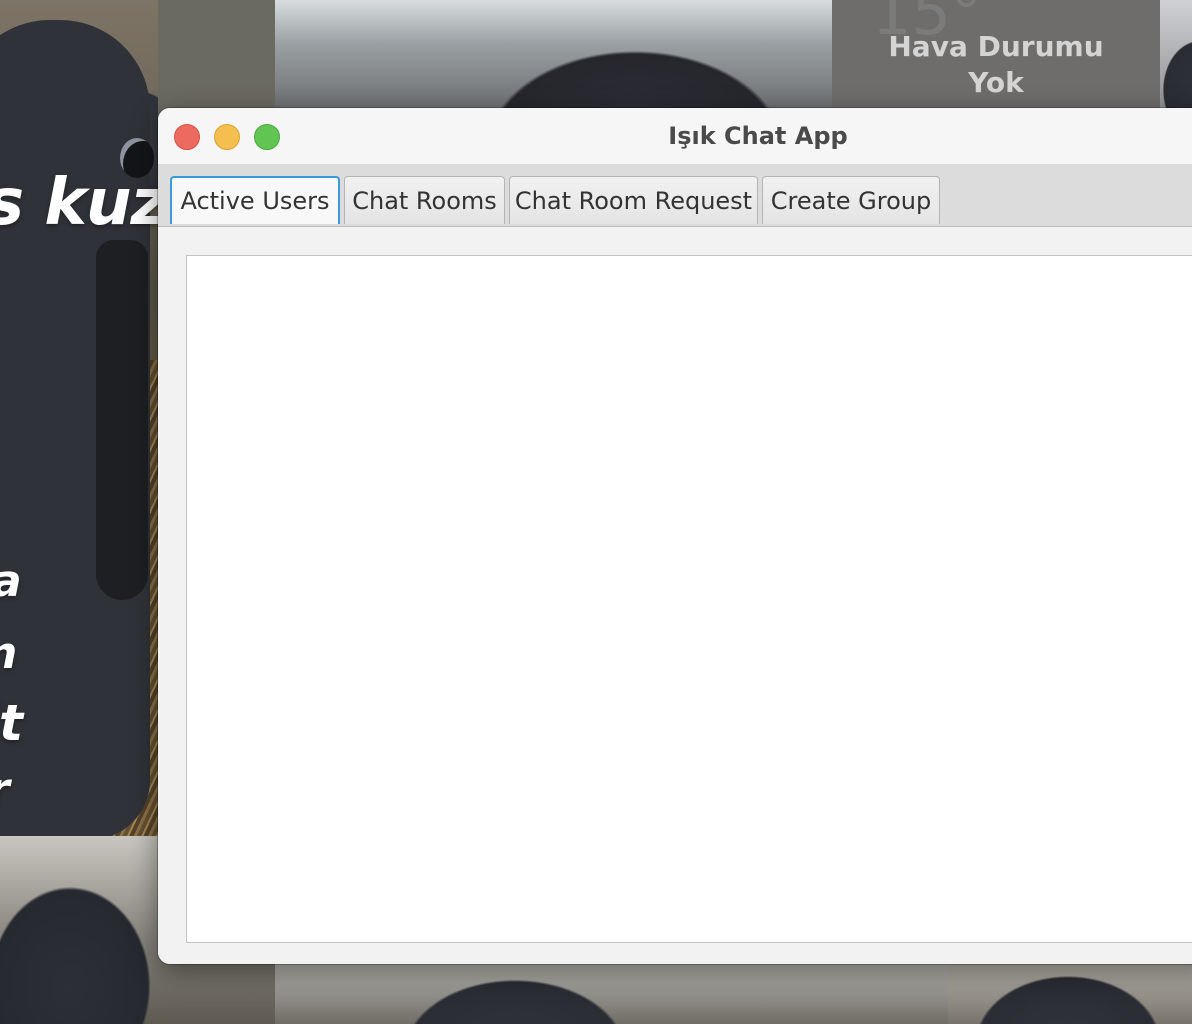  Describe the element at coordinates (633, 200) in the screenshot. I see `tab-chat-room-request: Chat Room Request` at that location.